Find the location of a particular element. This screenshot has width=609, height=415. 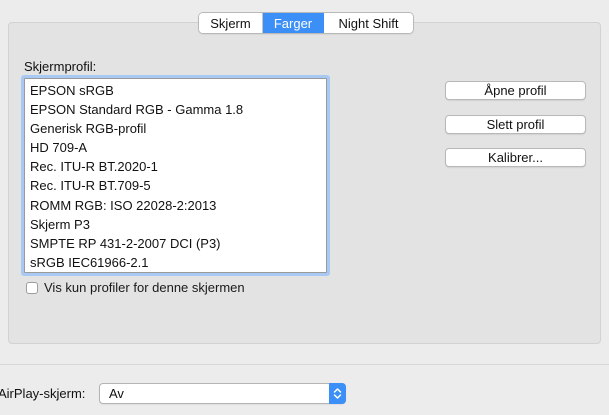

open-profile-button: Åpne profil is located at coordinates (515, 90).